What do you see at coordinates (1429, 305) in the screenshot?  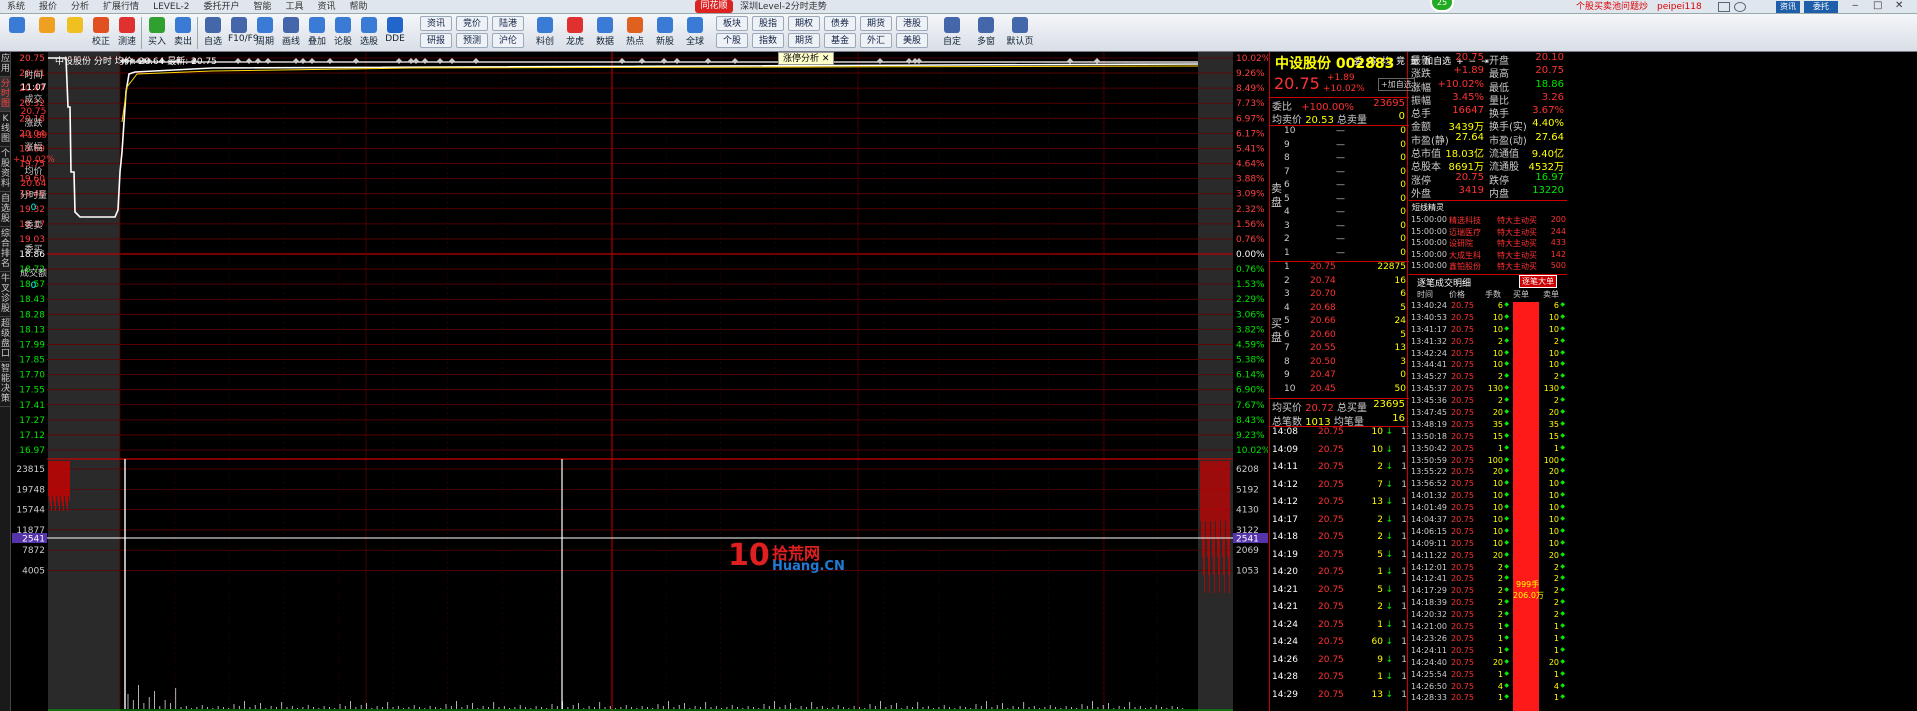 I see `tick-time: 13:40:24` at bounding box center [1429, 305].